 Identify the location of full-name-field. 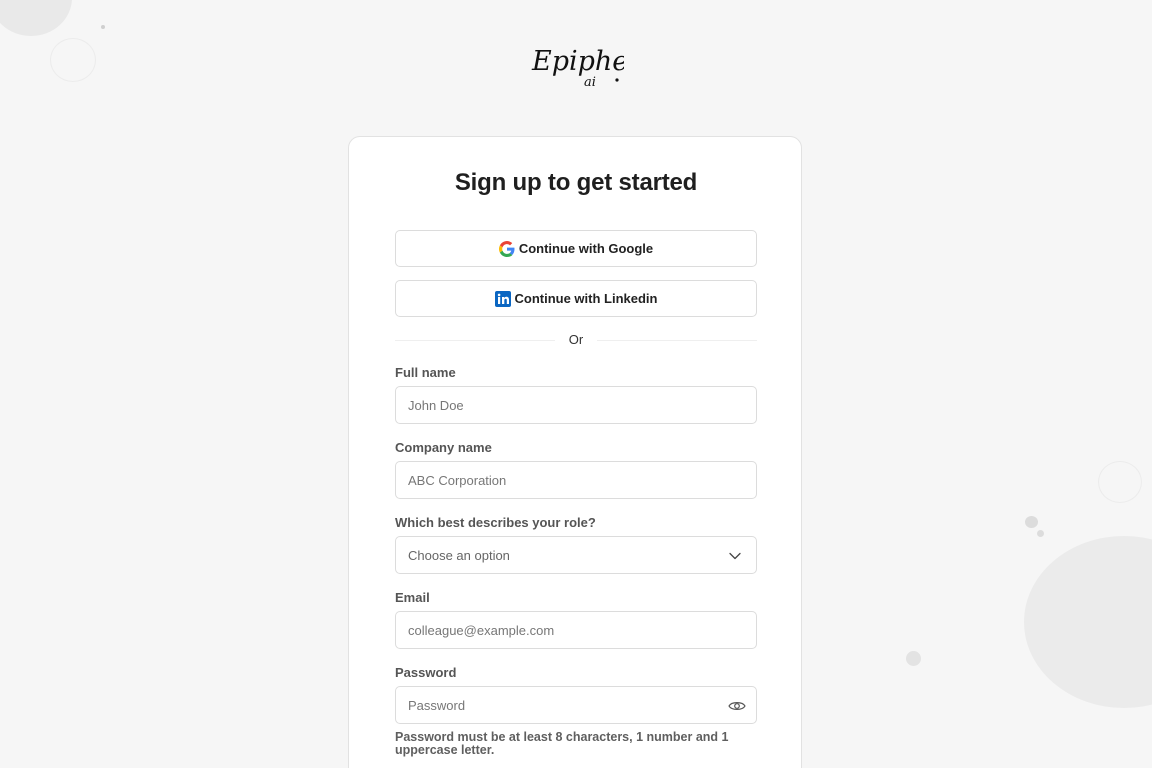
(576, 405).